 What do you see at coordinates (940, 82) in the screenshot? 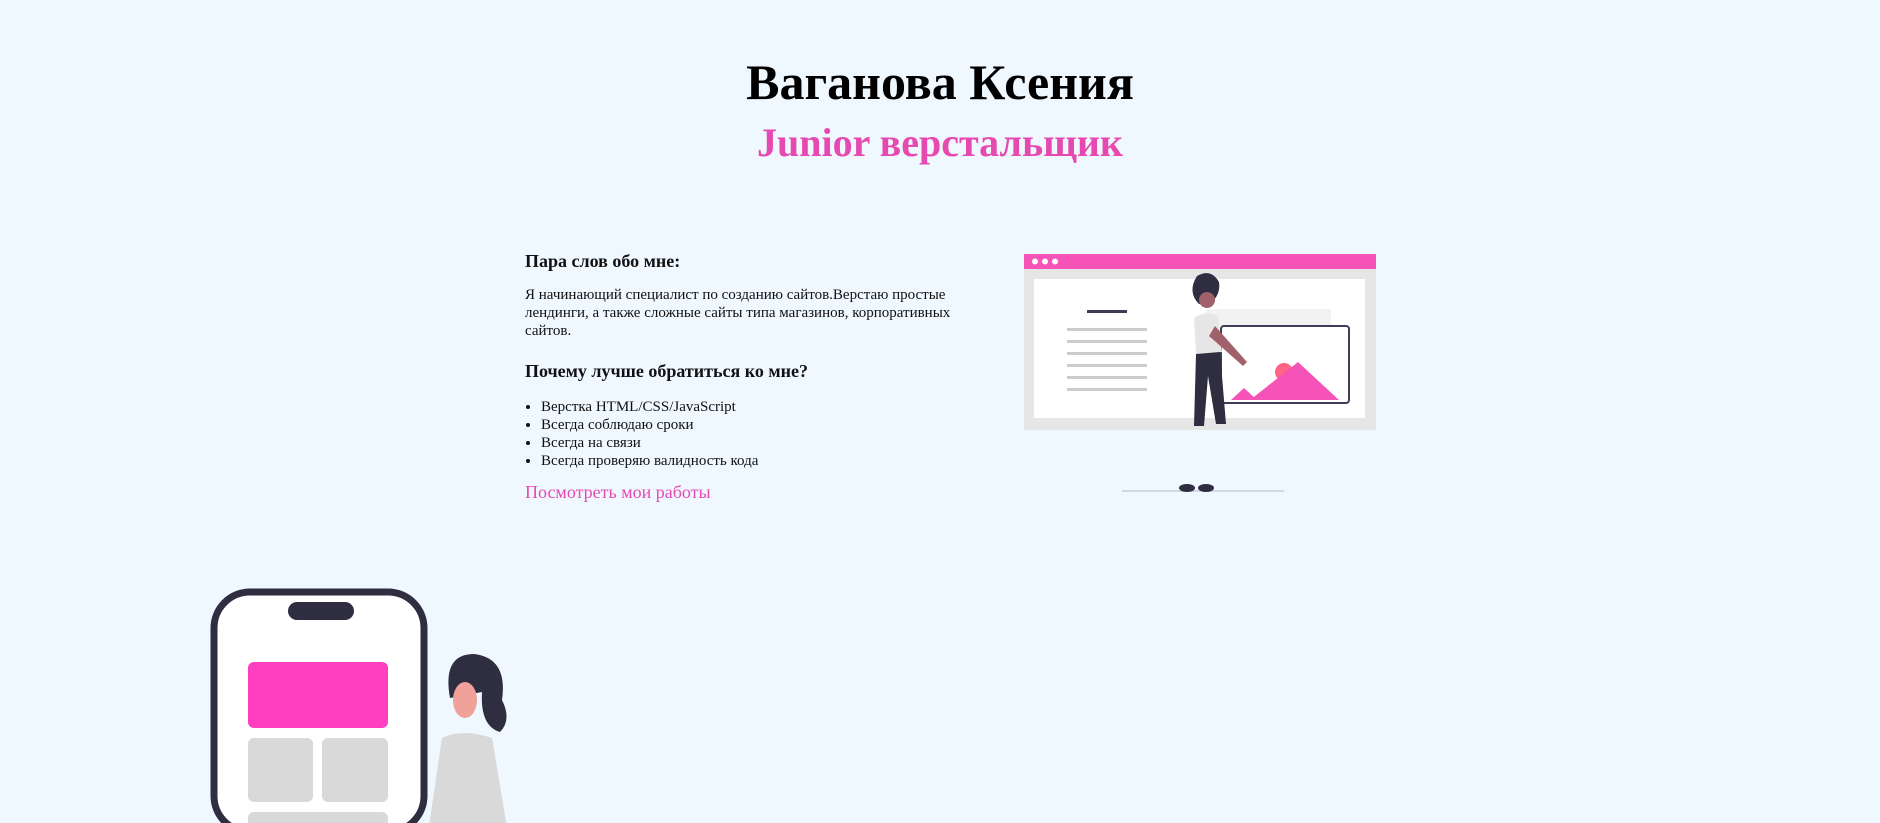
I see `page-title: Ваганова Ксения` at bounding box center [940, 82].